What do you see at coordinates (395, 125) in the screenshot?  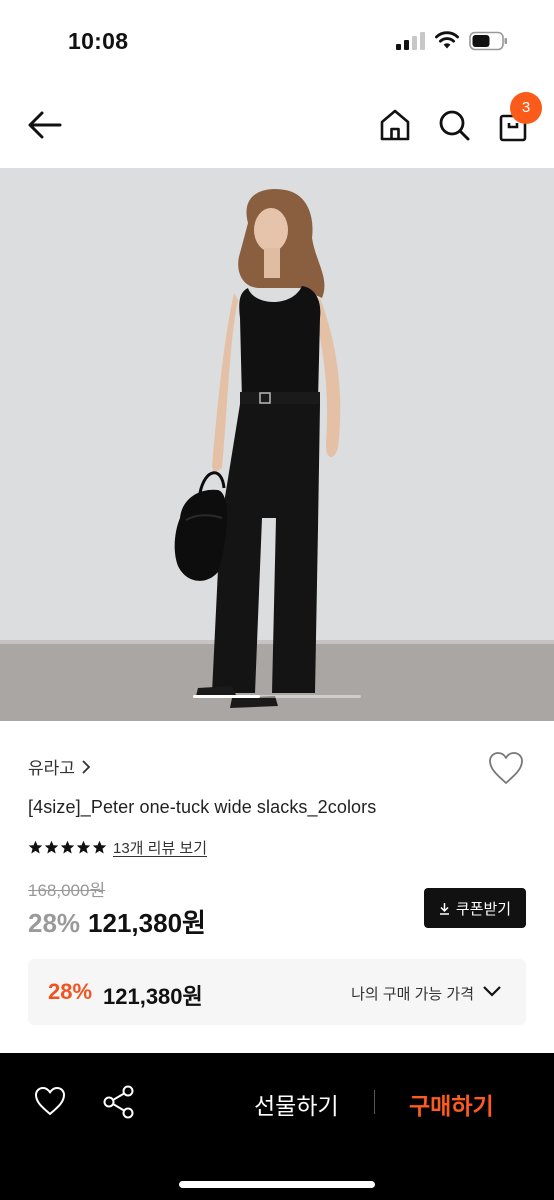 I see `home-icon` at bounding box center [395, 125].